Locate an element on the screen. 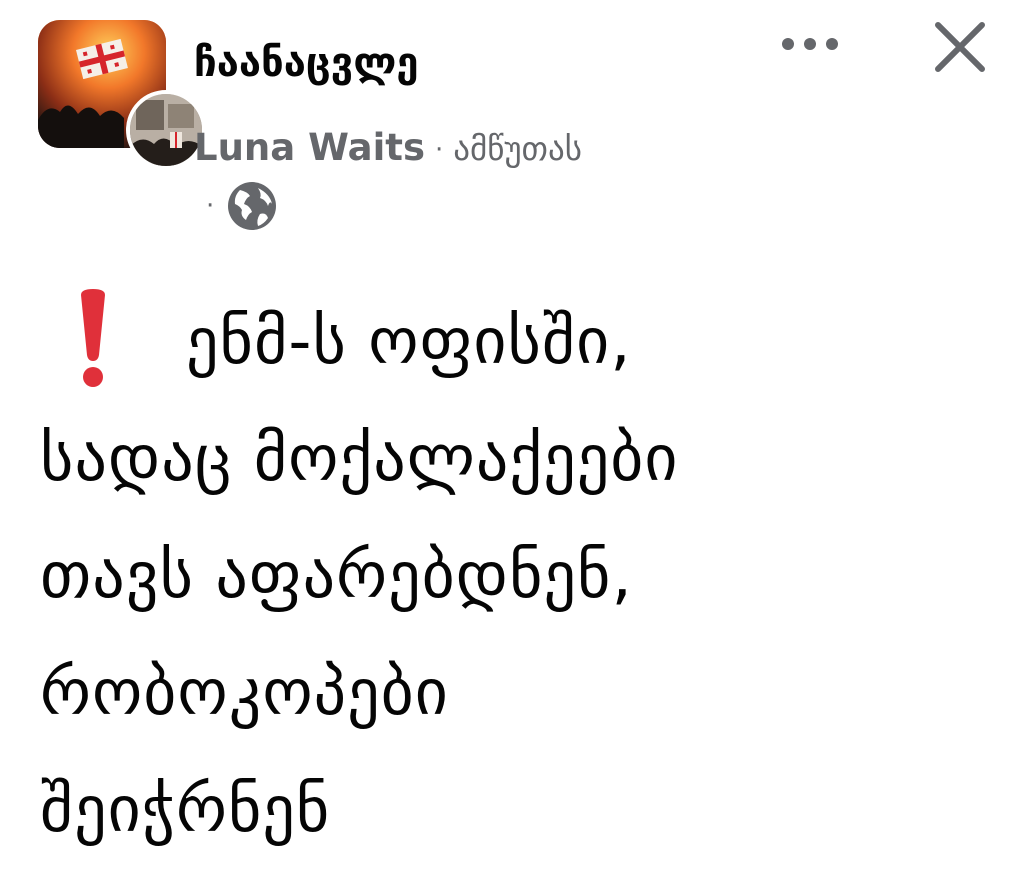  post-text-line-1: ენმ-ს ოფისში, is located at coordinates (520, 342).